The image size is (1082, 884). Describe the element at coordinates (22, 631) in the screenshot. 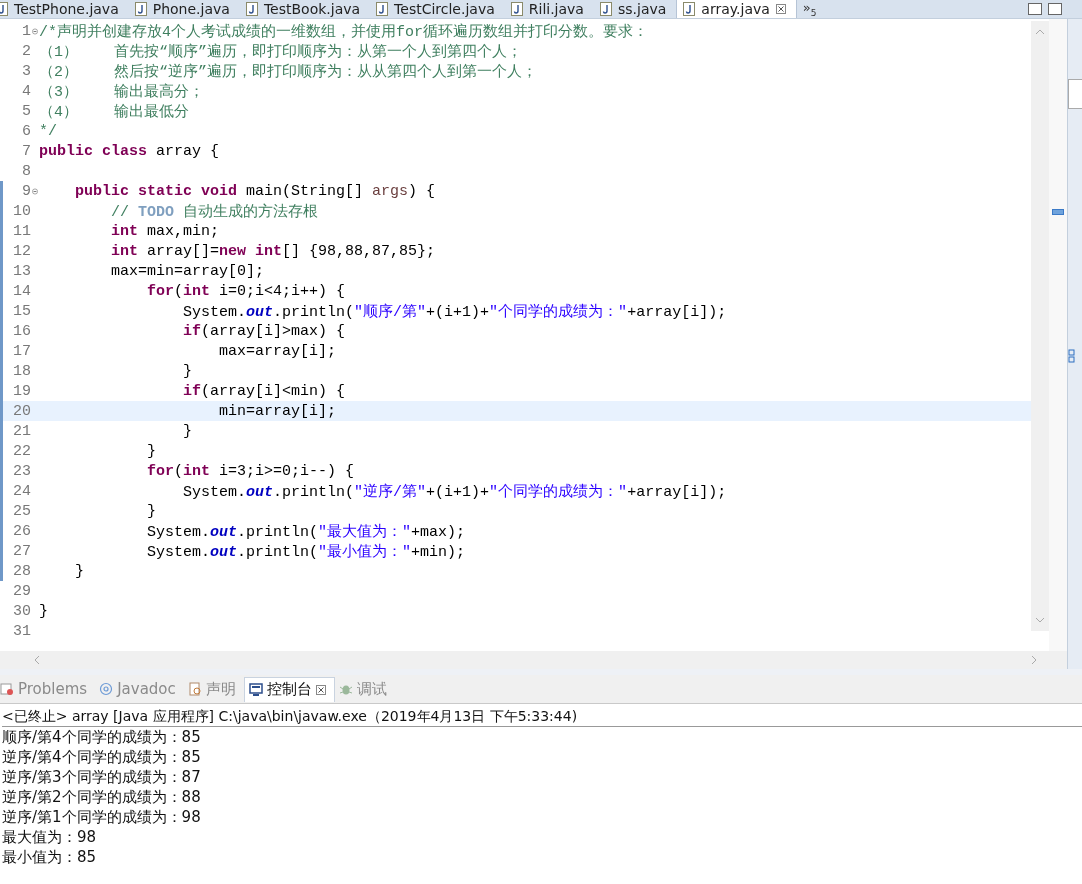

I see `line-number: 31` at that location.